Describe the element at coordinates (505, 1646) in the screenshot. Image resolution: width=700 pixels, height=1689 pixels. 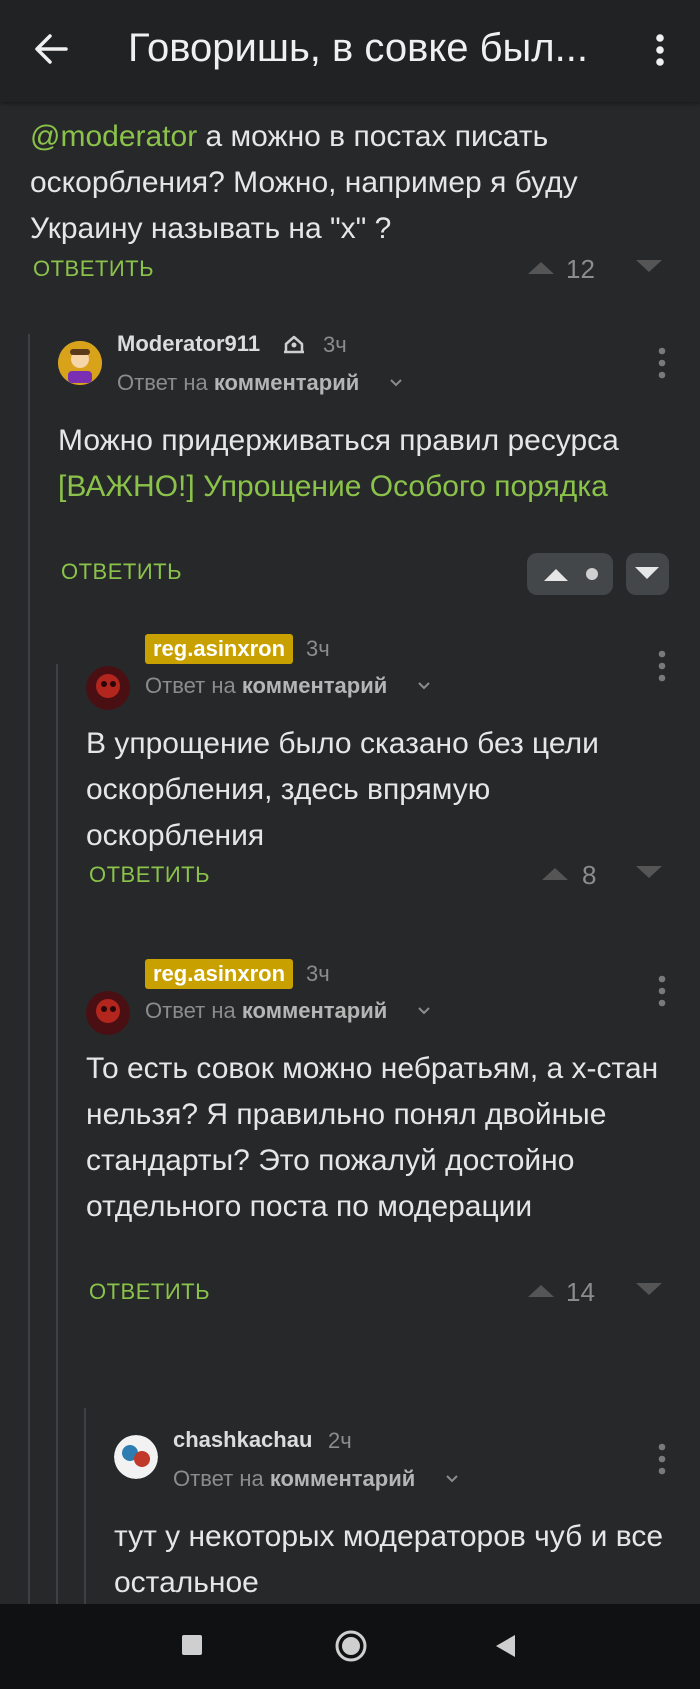
I see `nav-back-icon` at that location.